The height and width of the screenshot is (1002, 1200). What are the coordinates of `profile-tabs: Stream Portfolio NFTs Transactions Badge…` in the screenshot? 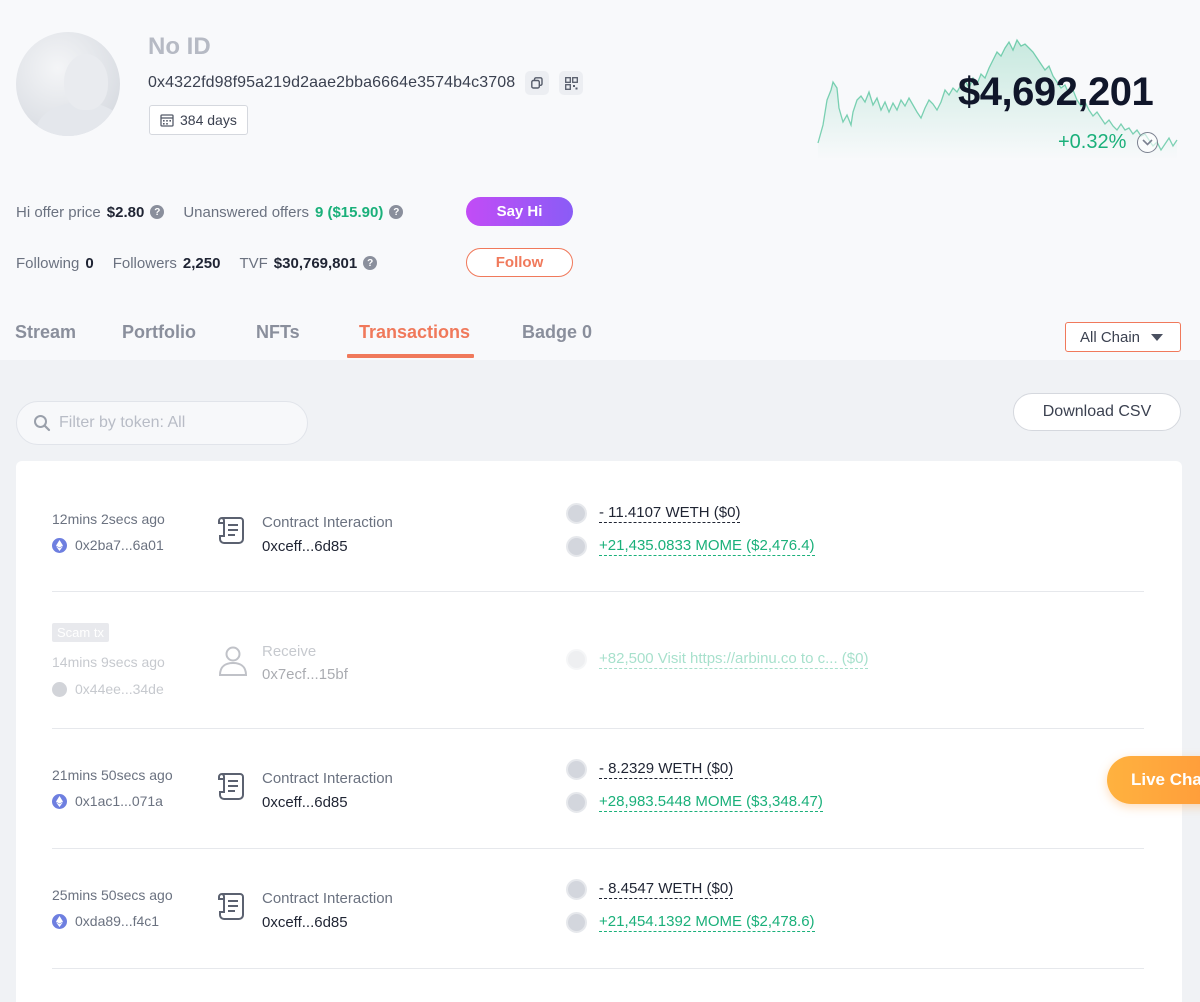 It's located at (600, 335).